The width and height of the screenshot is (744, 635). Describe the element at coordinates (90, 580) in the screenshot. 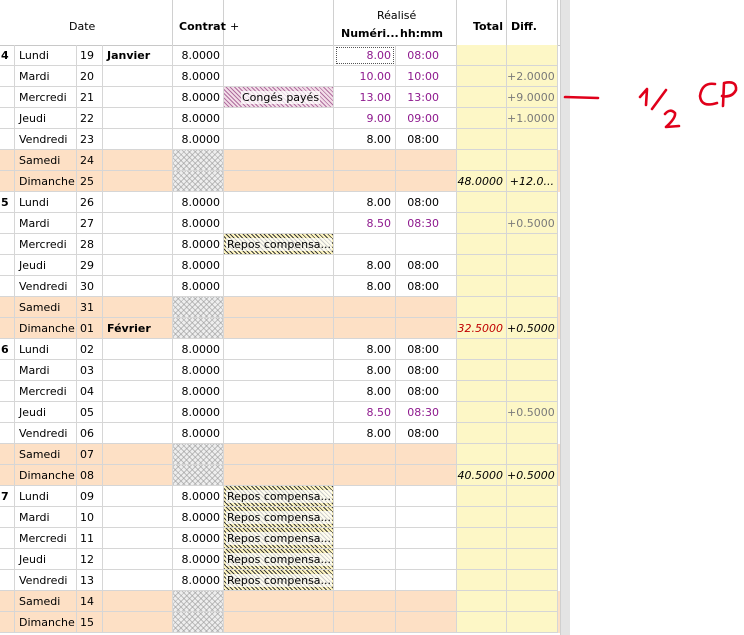

I see `day-number-cell: 13` at that location.